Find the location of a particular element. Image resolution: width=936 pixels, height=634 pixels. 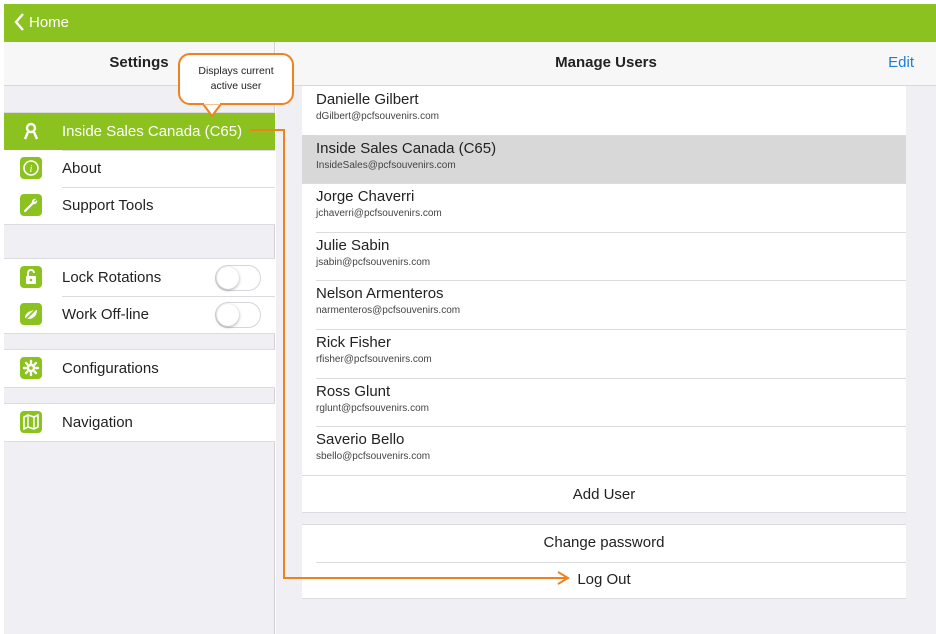

user-name: Nelson Armenteros is located at coordinates (380, 294).